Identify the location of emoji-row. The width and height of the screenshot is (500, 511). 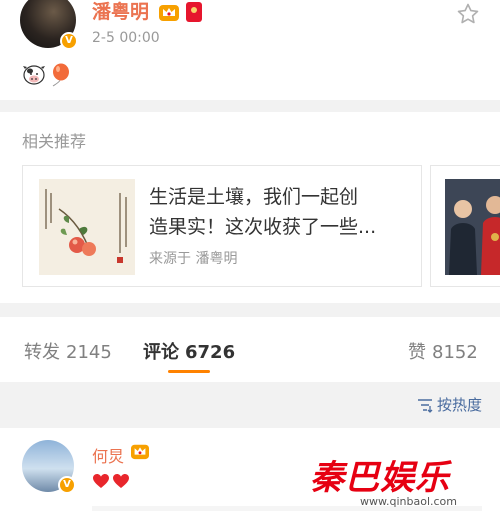
(46, 75).